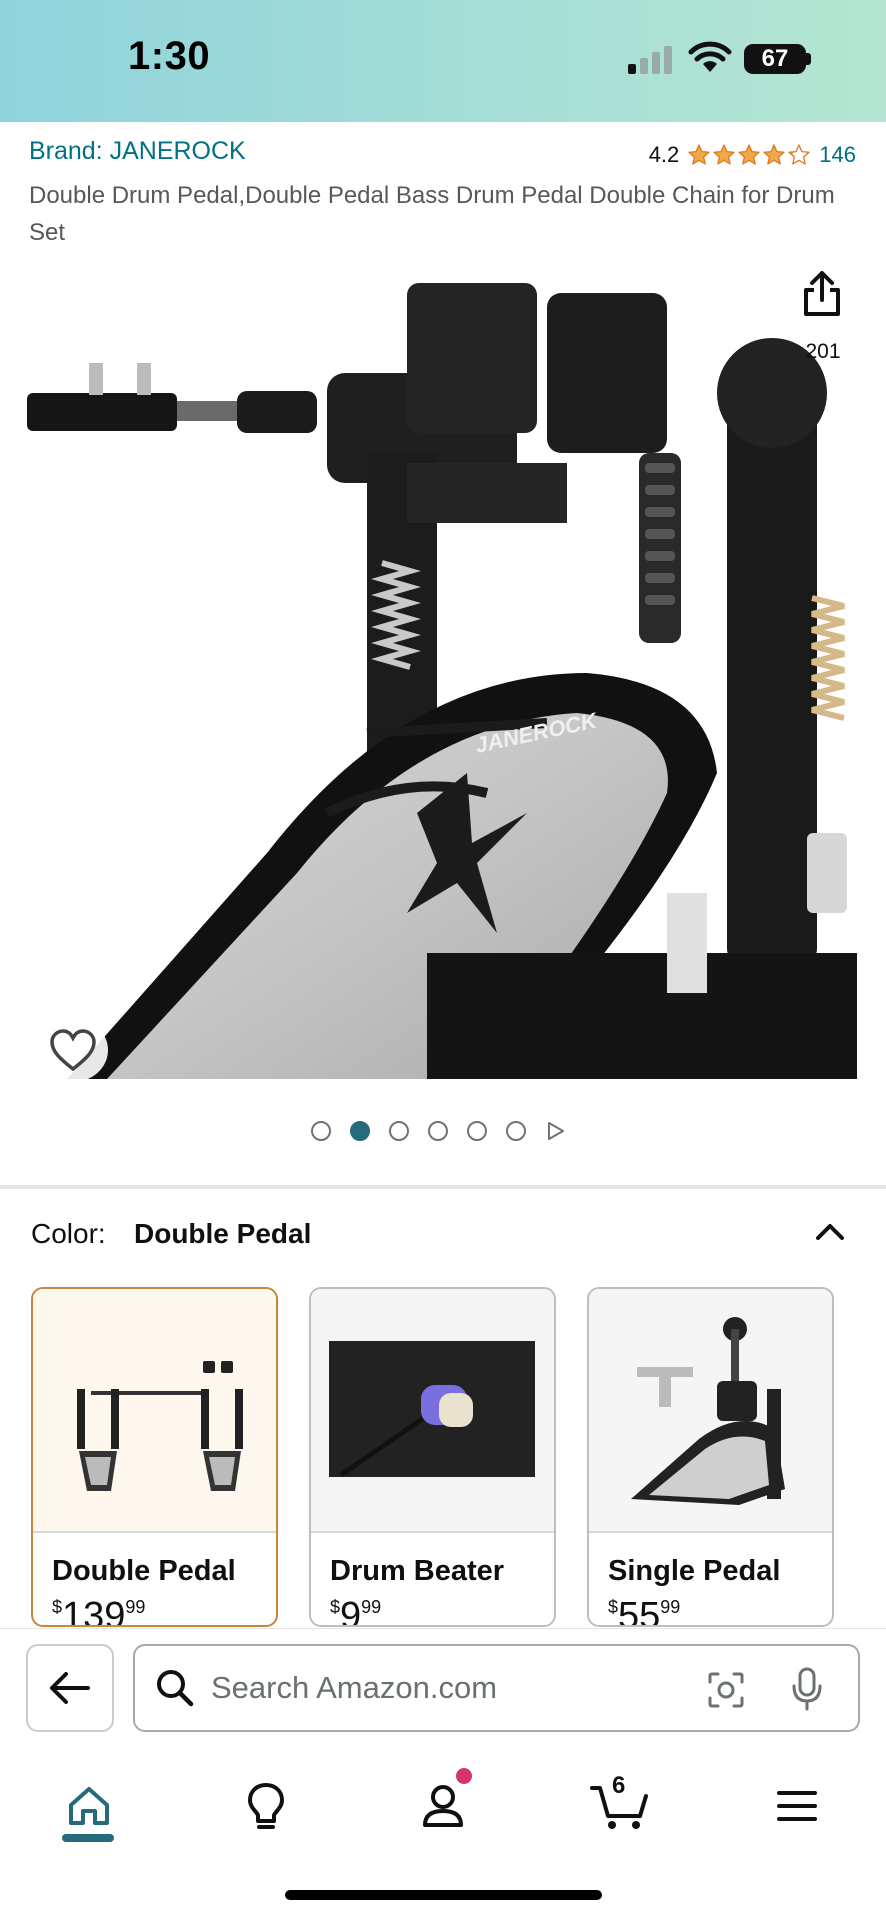 The height and width of the screenshot is (1920, 886). Describe the element at coordinates (837, 155) in the screenshot. I see `rating-count: 146` at that location.